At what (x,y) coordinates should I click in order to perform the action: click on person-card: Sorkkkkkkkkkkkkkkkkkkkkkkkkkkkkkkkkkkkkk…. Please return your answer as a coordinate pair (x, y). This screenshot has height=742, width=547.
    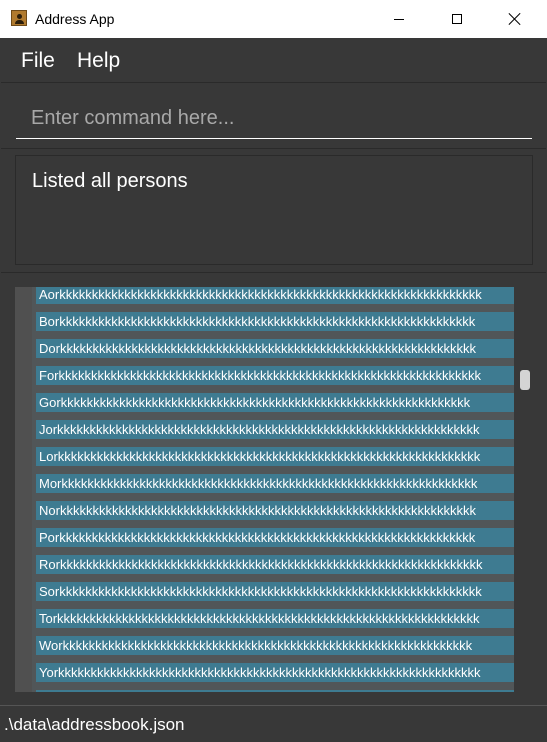
    Looking at the image, I should click on (275, 591).